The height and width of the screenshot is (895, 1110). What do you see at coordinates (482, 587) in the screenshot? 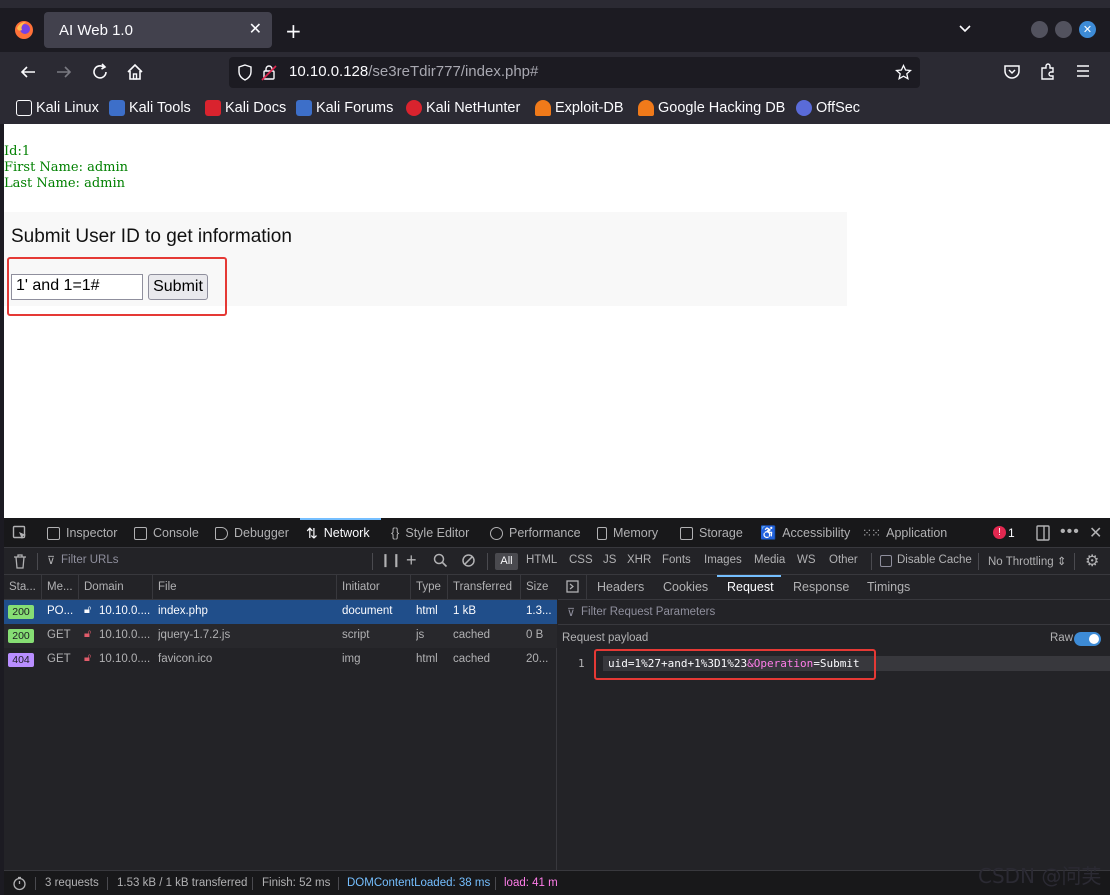
I see `column-transferred: Transferred` at bounding box center [482, 587].